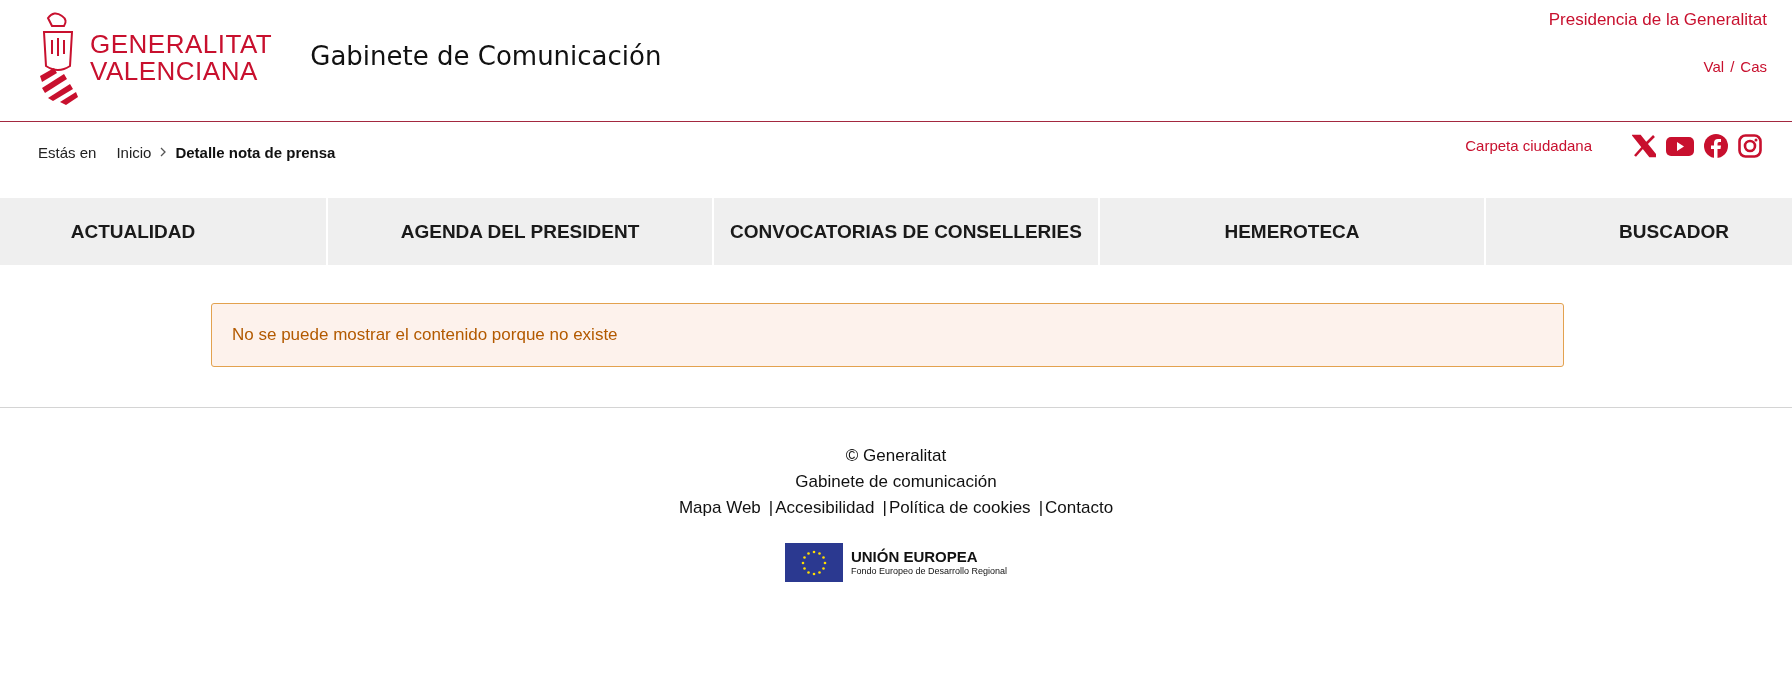 Image resolution: width=1792 pixels, height=675 pixels. I want to click on language-link: Val, so click(1714, 66).